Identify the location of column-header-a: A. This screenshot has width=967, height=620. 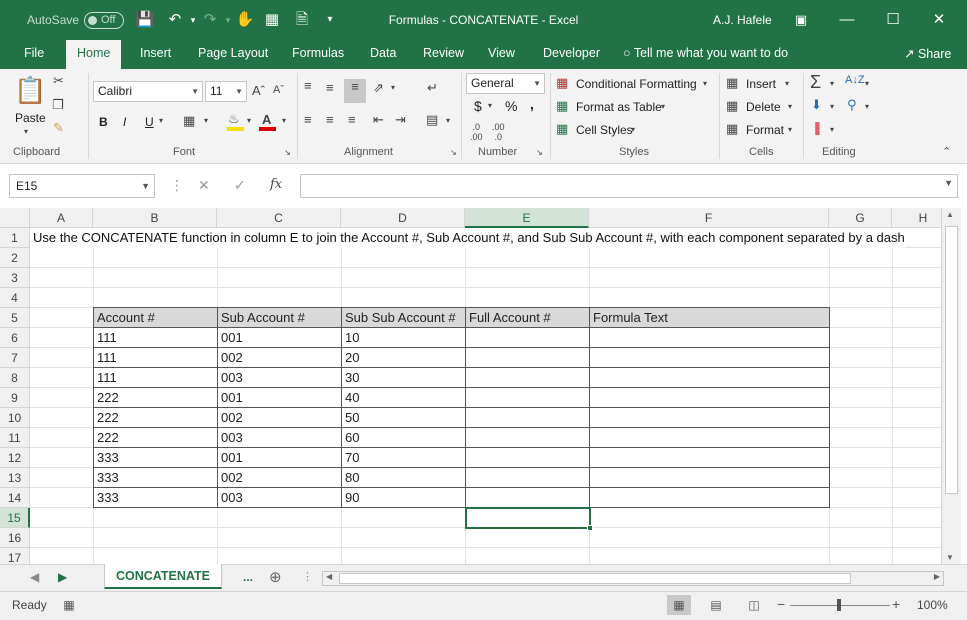
(61, 218).